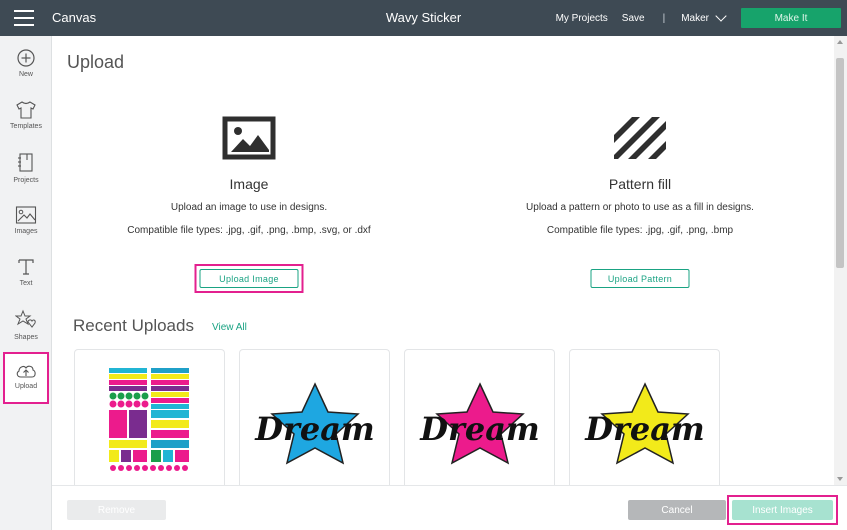  I want to click on my-projects-link: My Projects, so click(582, 18).